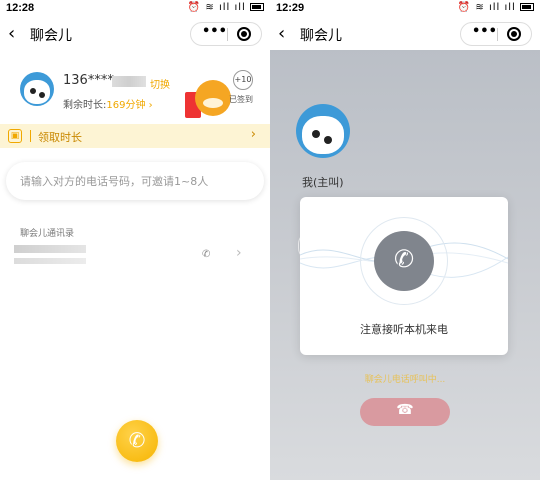  What do you see at coordinates (160, 83) in the screenshot?
I see `switch-account-link: 切换` at bounding box center [160, 83].